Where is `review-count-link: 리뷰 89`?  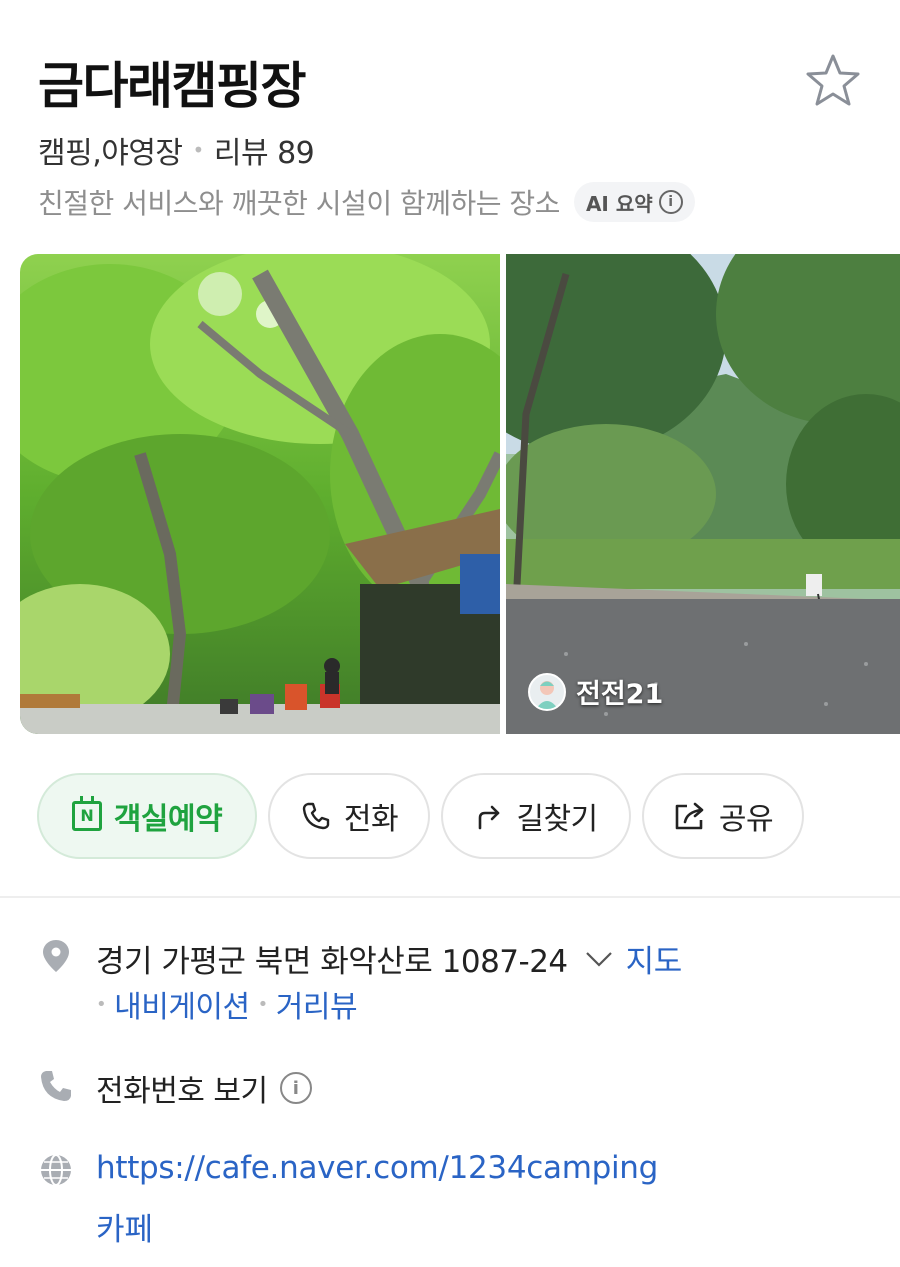 review-count-link: 리뷰 89 is located at coordinates (264, 150).